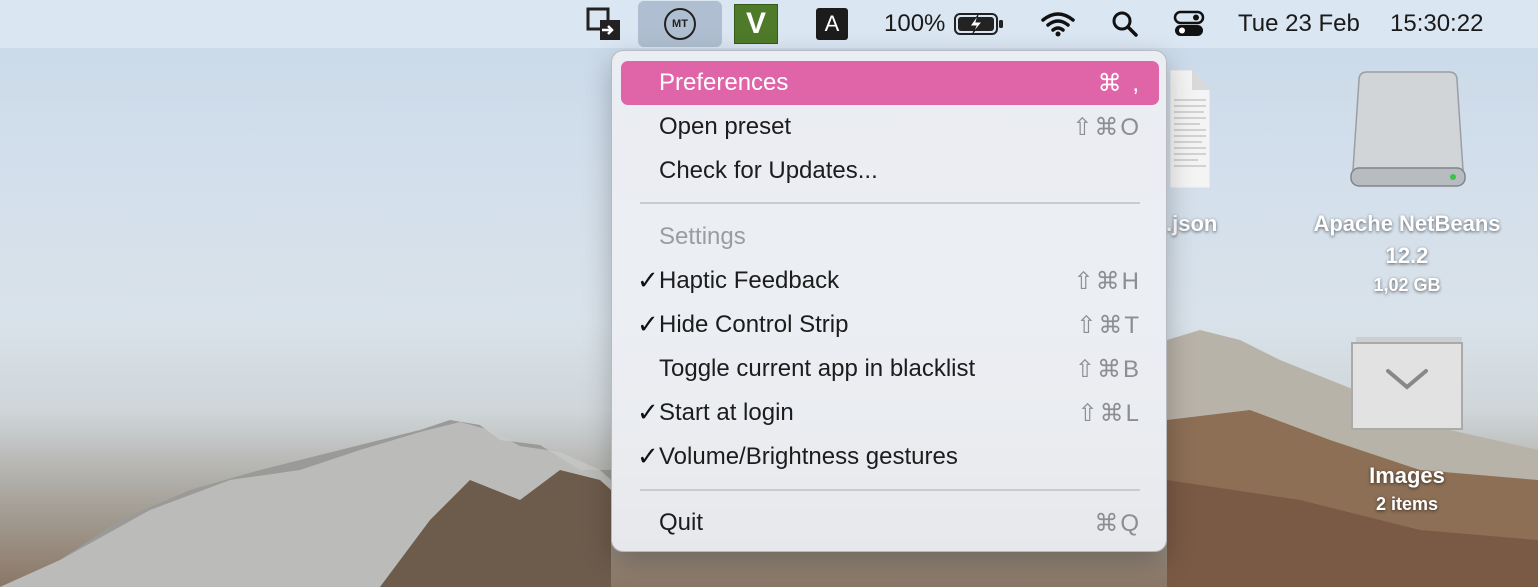 The width and height of the screenshot is (1538, 587). Describe the element at coordinates (1408, 131) in the screenshot. I see `drive-icon` at that location.